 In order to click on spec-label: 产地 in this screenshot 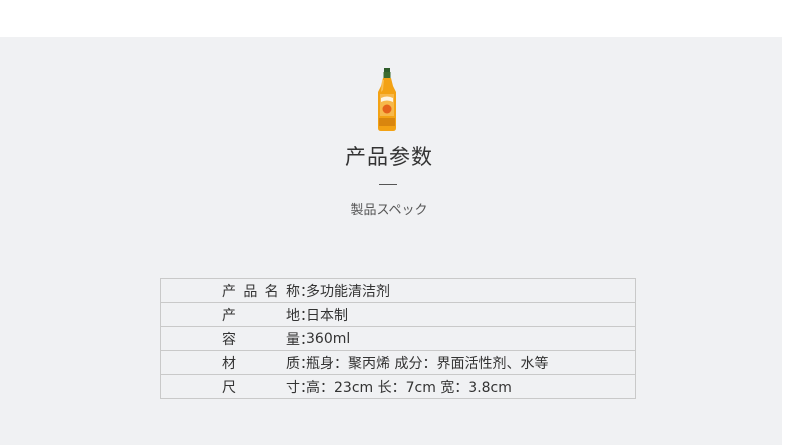, I will do `click(261, 315)`.